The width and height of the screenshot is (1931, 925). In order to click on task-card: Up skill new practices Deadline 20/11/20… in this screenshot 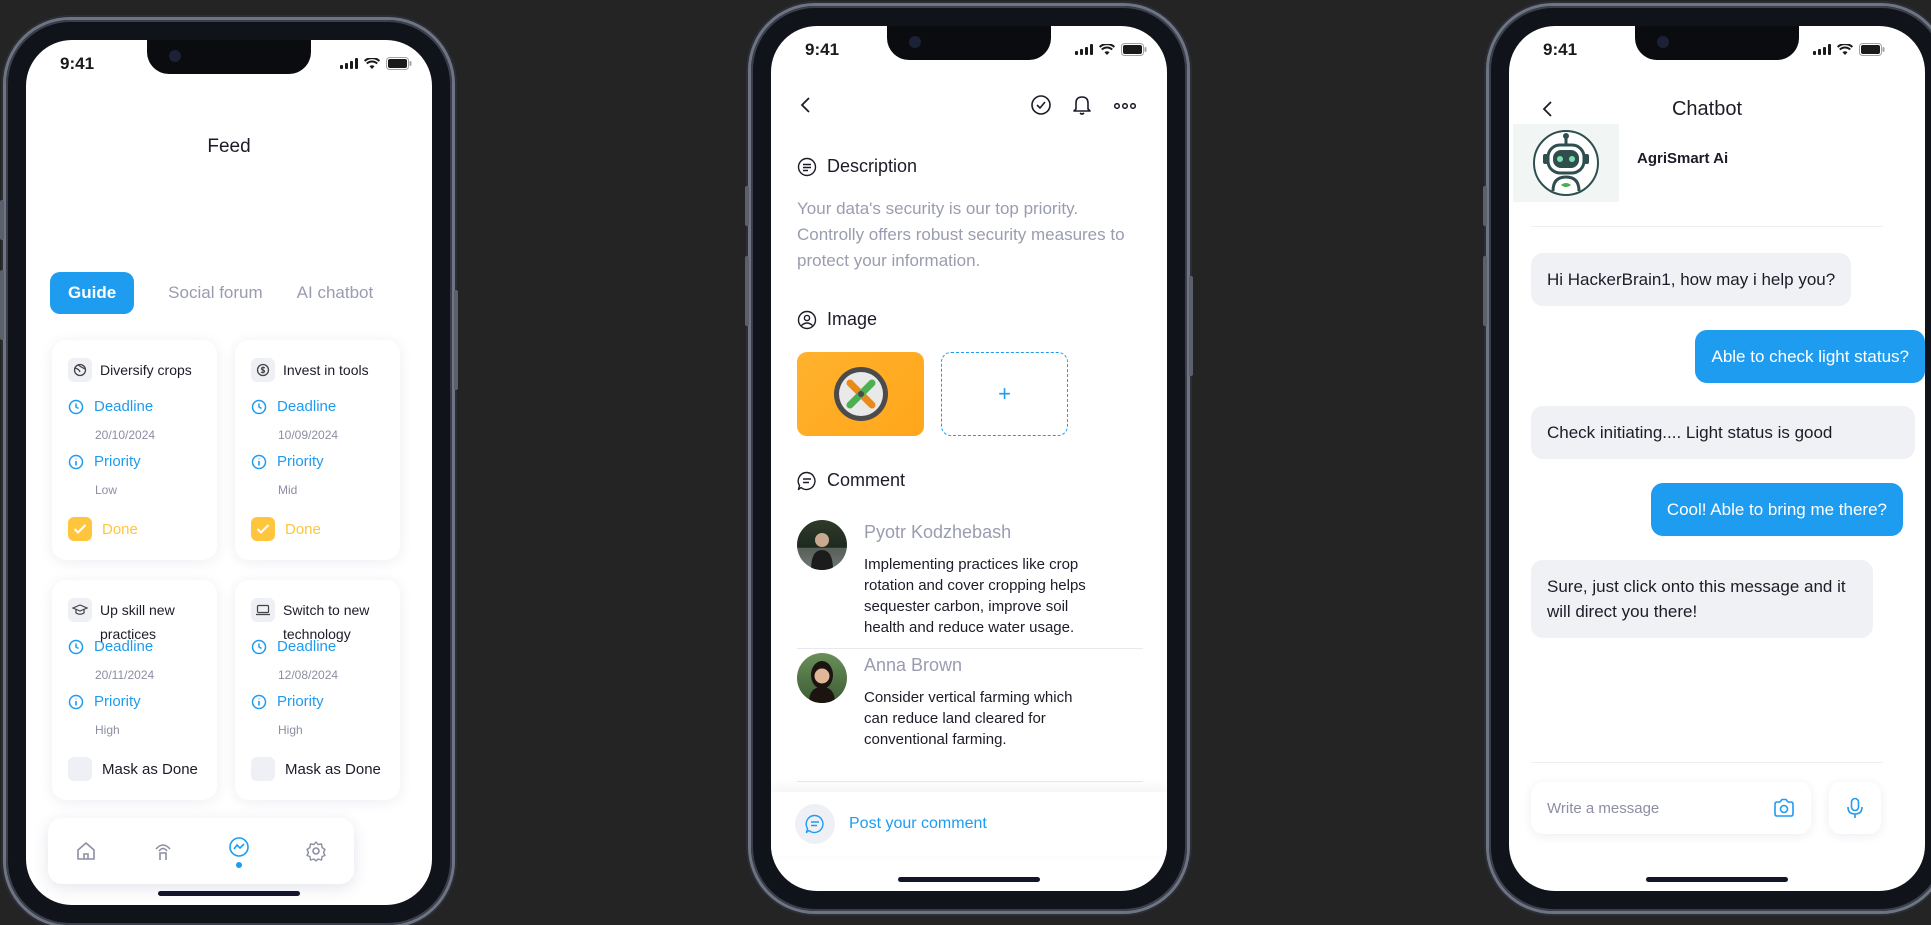, I will do `click(134, 690)`.